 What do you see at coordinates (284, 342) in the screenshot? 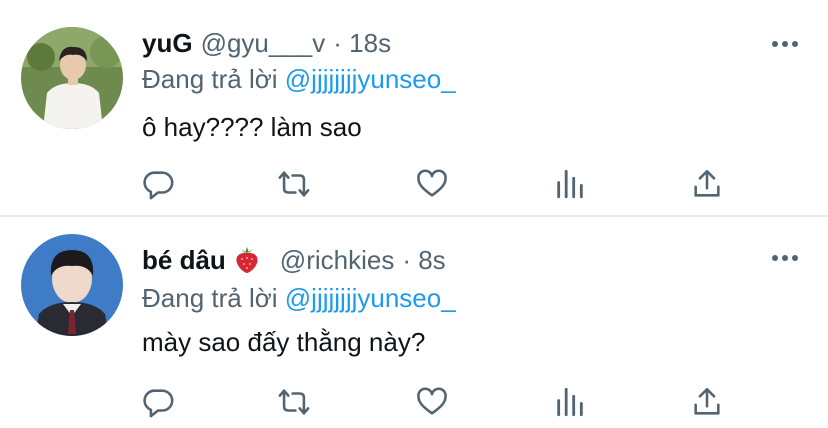
I see `tweet-text: mày sao đấy thằng này?` at bounding box center [284, 342].